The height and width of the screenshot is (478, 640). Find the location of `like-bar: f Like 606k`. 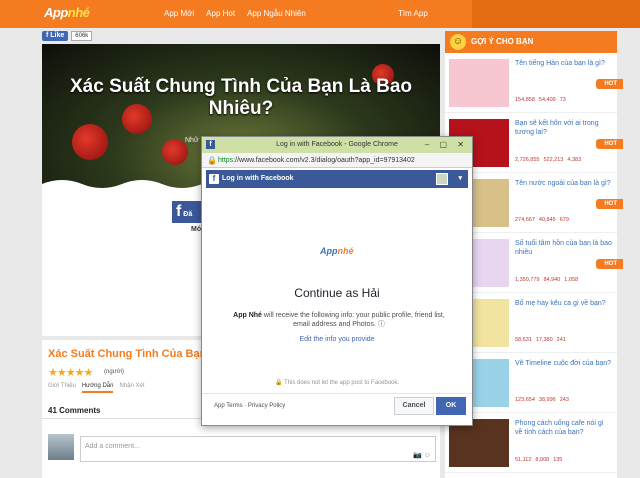

like-bar: f Like 606k is located at coordinates (67, 36).